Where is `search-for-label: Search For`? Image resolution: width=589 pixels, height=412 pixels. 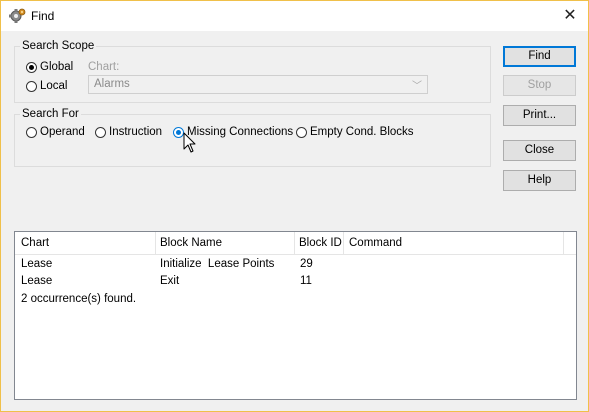
search-for-label: Search For is located at coordinates (50, 114).